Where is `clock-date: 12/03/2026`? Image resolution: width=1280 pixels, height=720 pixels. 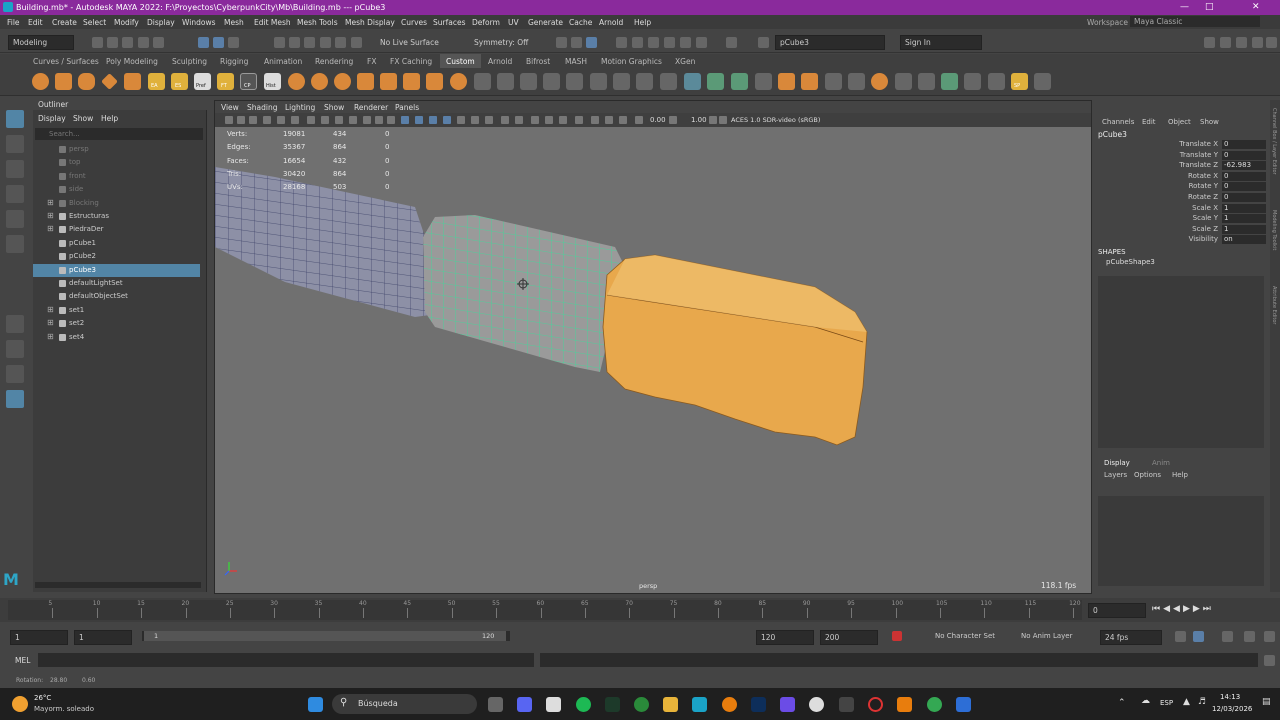 clock-date: 12/03/2026 is located at coordinates (1232, 709).